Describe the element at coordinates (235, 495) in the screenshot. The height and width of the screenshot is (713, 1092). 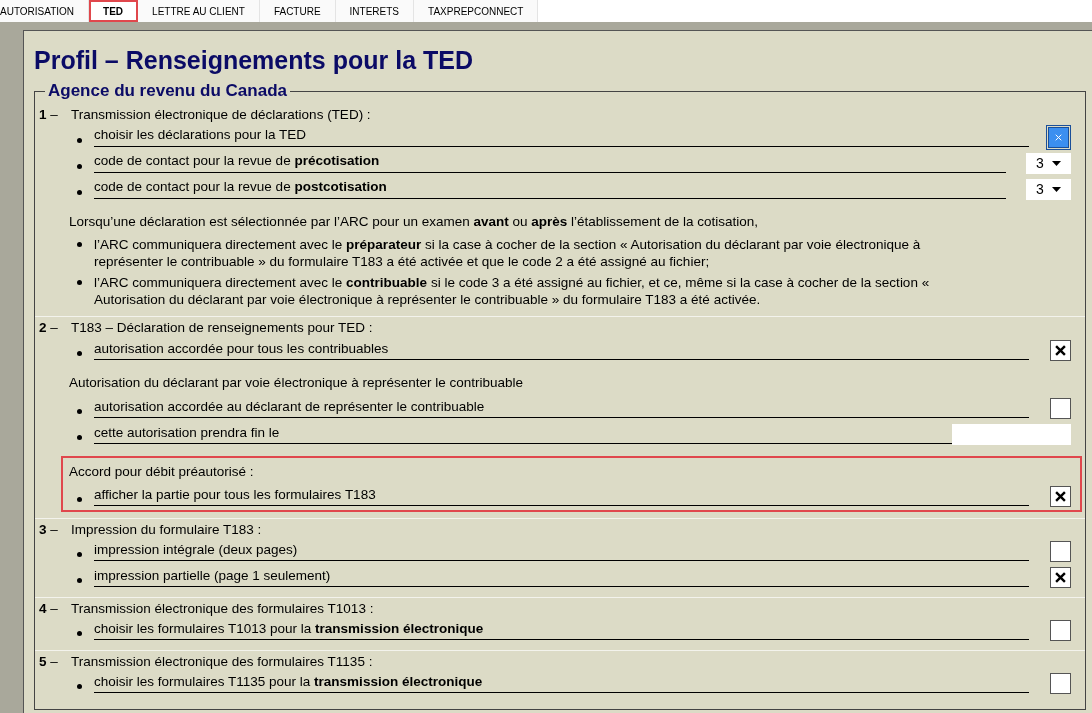
I see `option-label: afficher la partie pour tous les formulaires T183` at that location.